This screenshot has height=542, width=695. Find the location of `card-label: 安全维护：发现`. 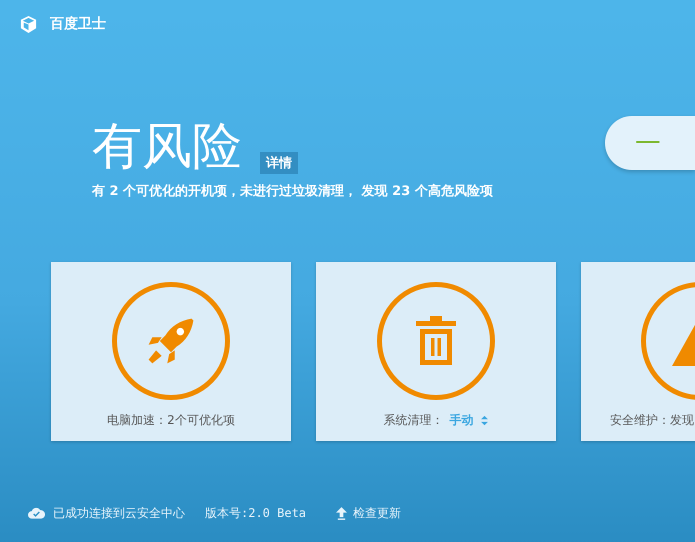

card-label: 安全维护：发现 is located at coordinates (652, 420).